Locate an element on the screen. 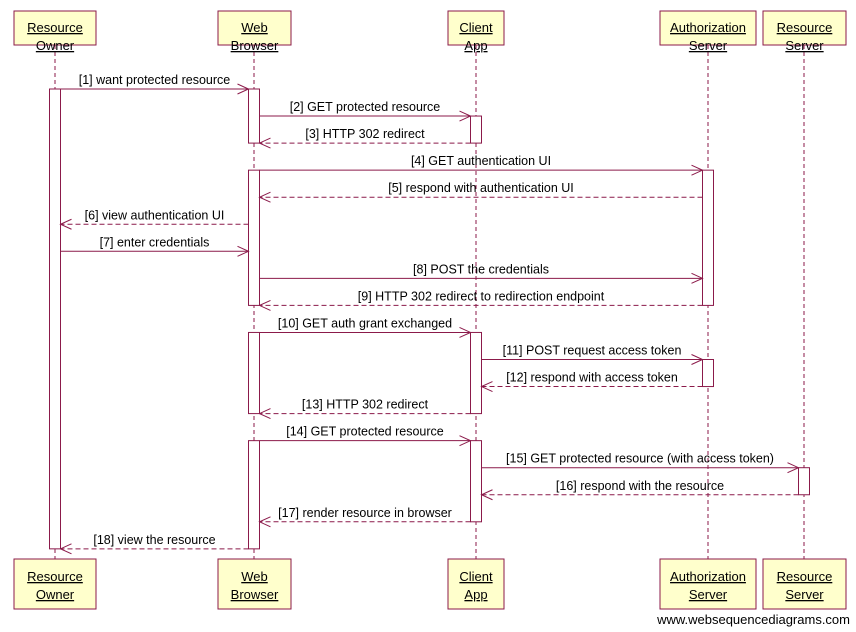 Image resolution: width=856 pixels, height=632 pixels. message-label: [12] respond with access token is located at coordinates (592, 378).